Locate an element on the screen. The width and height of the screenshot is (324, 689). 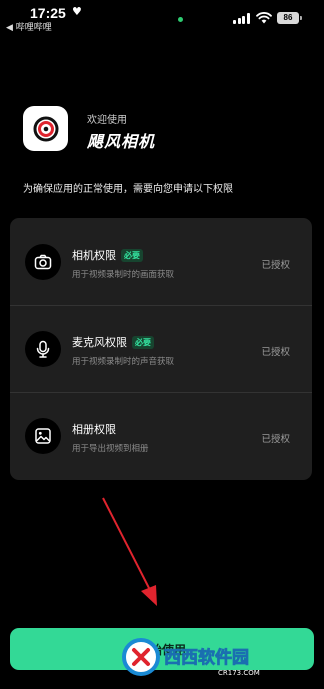
permission-title: 相机权限 is located at coordinates (94, 255).